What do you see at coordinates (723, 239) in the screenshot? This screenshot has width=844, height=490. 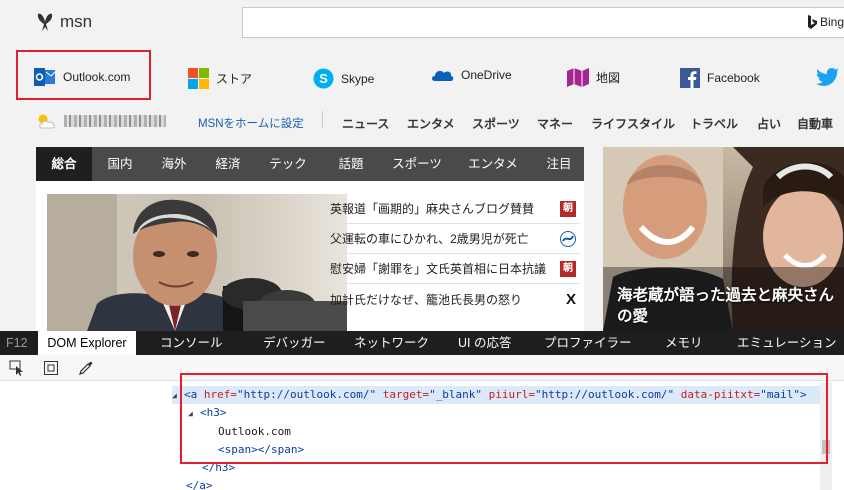 I see `featured-story: 海老蔵が語った過去と麻央さんの愛` at bounding box center [723, 239].